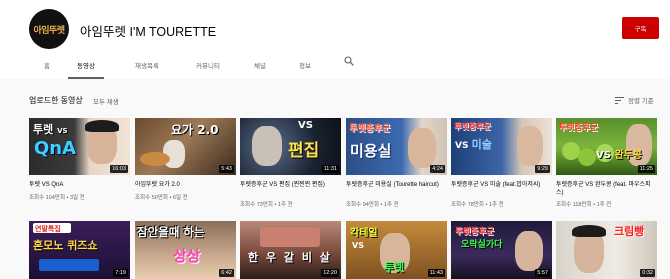 Image resolution: width=670 pixels, height=279 pixels. What do you see at coordinates (147, 64) in the screenshot?
I see `tab-playlists: 재생목록` at bounding box center [147, 64].